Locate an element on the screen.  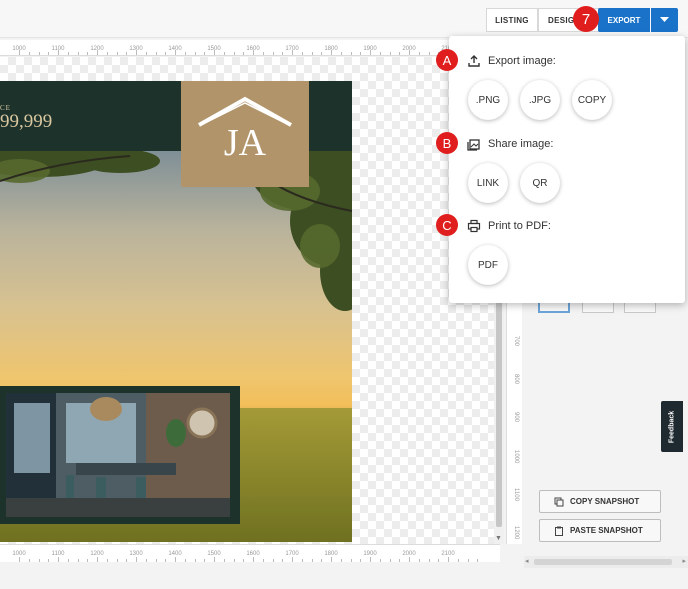
feedback-tab: Feedback is located at coordinates (672, 426).